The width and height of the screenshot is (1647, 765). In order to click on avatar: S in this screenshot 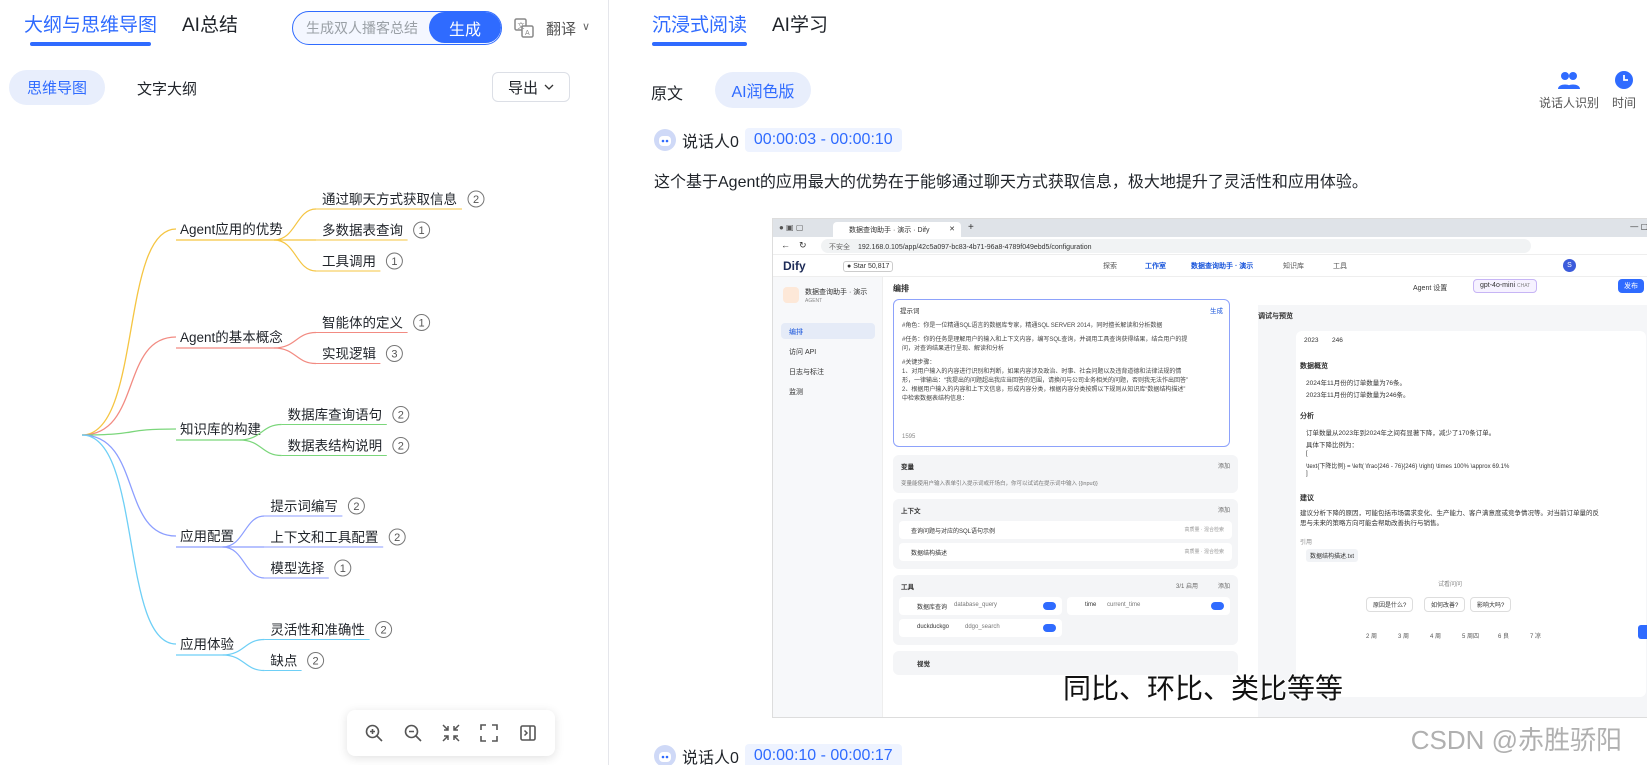, I will do `click(1569, 265)`.